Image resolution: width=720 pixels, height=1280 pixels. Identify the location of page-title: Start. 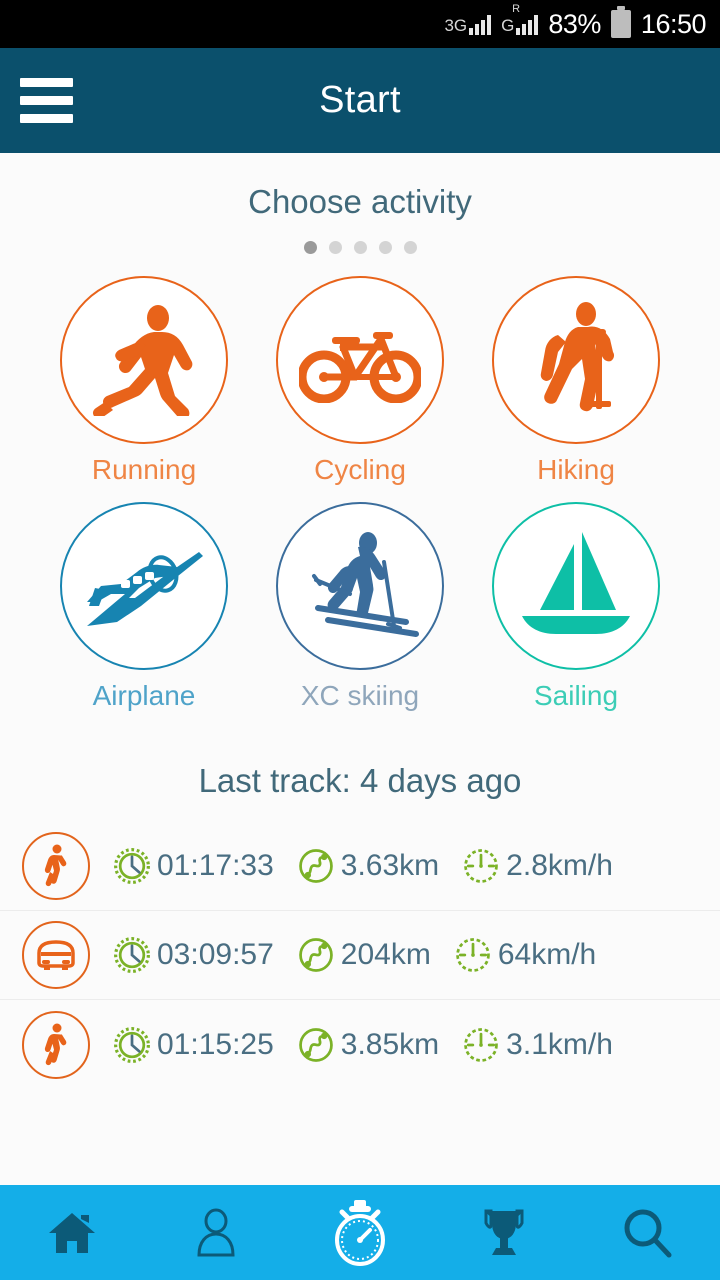
(360, 100).